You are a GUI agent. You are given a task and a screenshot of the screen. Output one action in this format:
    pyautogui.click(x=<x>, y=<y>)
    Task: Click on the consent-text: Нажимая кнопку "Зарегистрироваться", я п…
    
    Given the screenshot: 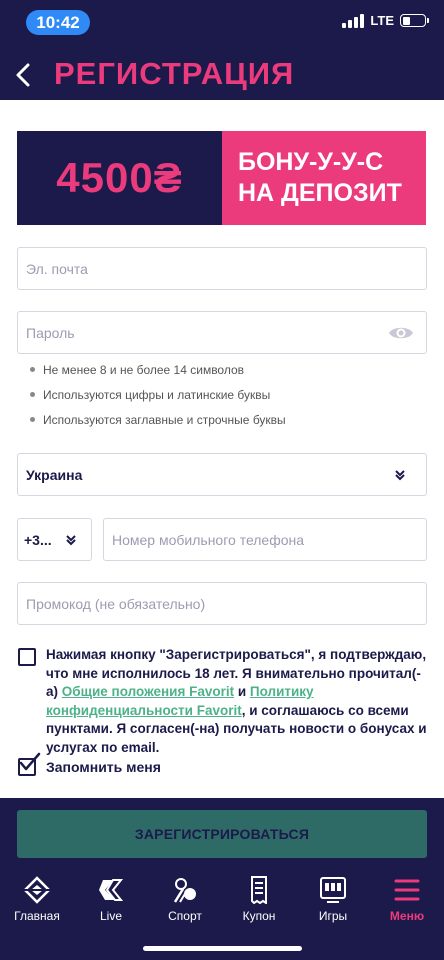 What is the action you would take?
    pyautogui.click(x=238, y=701)
    